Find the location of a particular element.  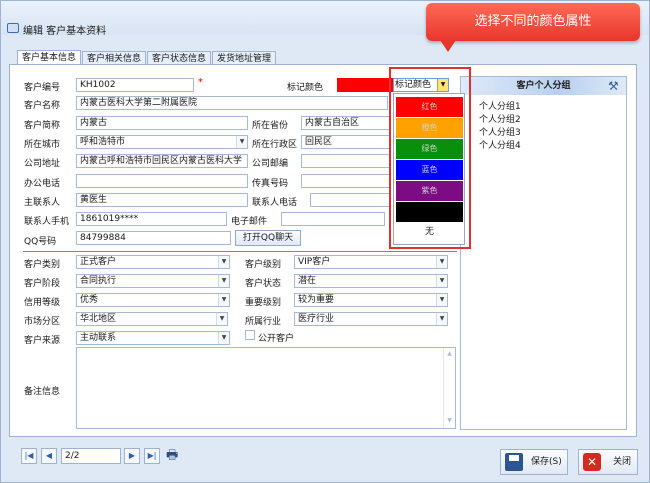

callout-bubble: 选择不同的颜色属性 is located at coordinates (533, 22).